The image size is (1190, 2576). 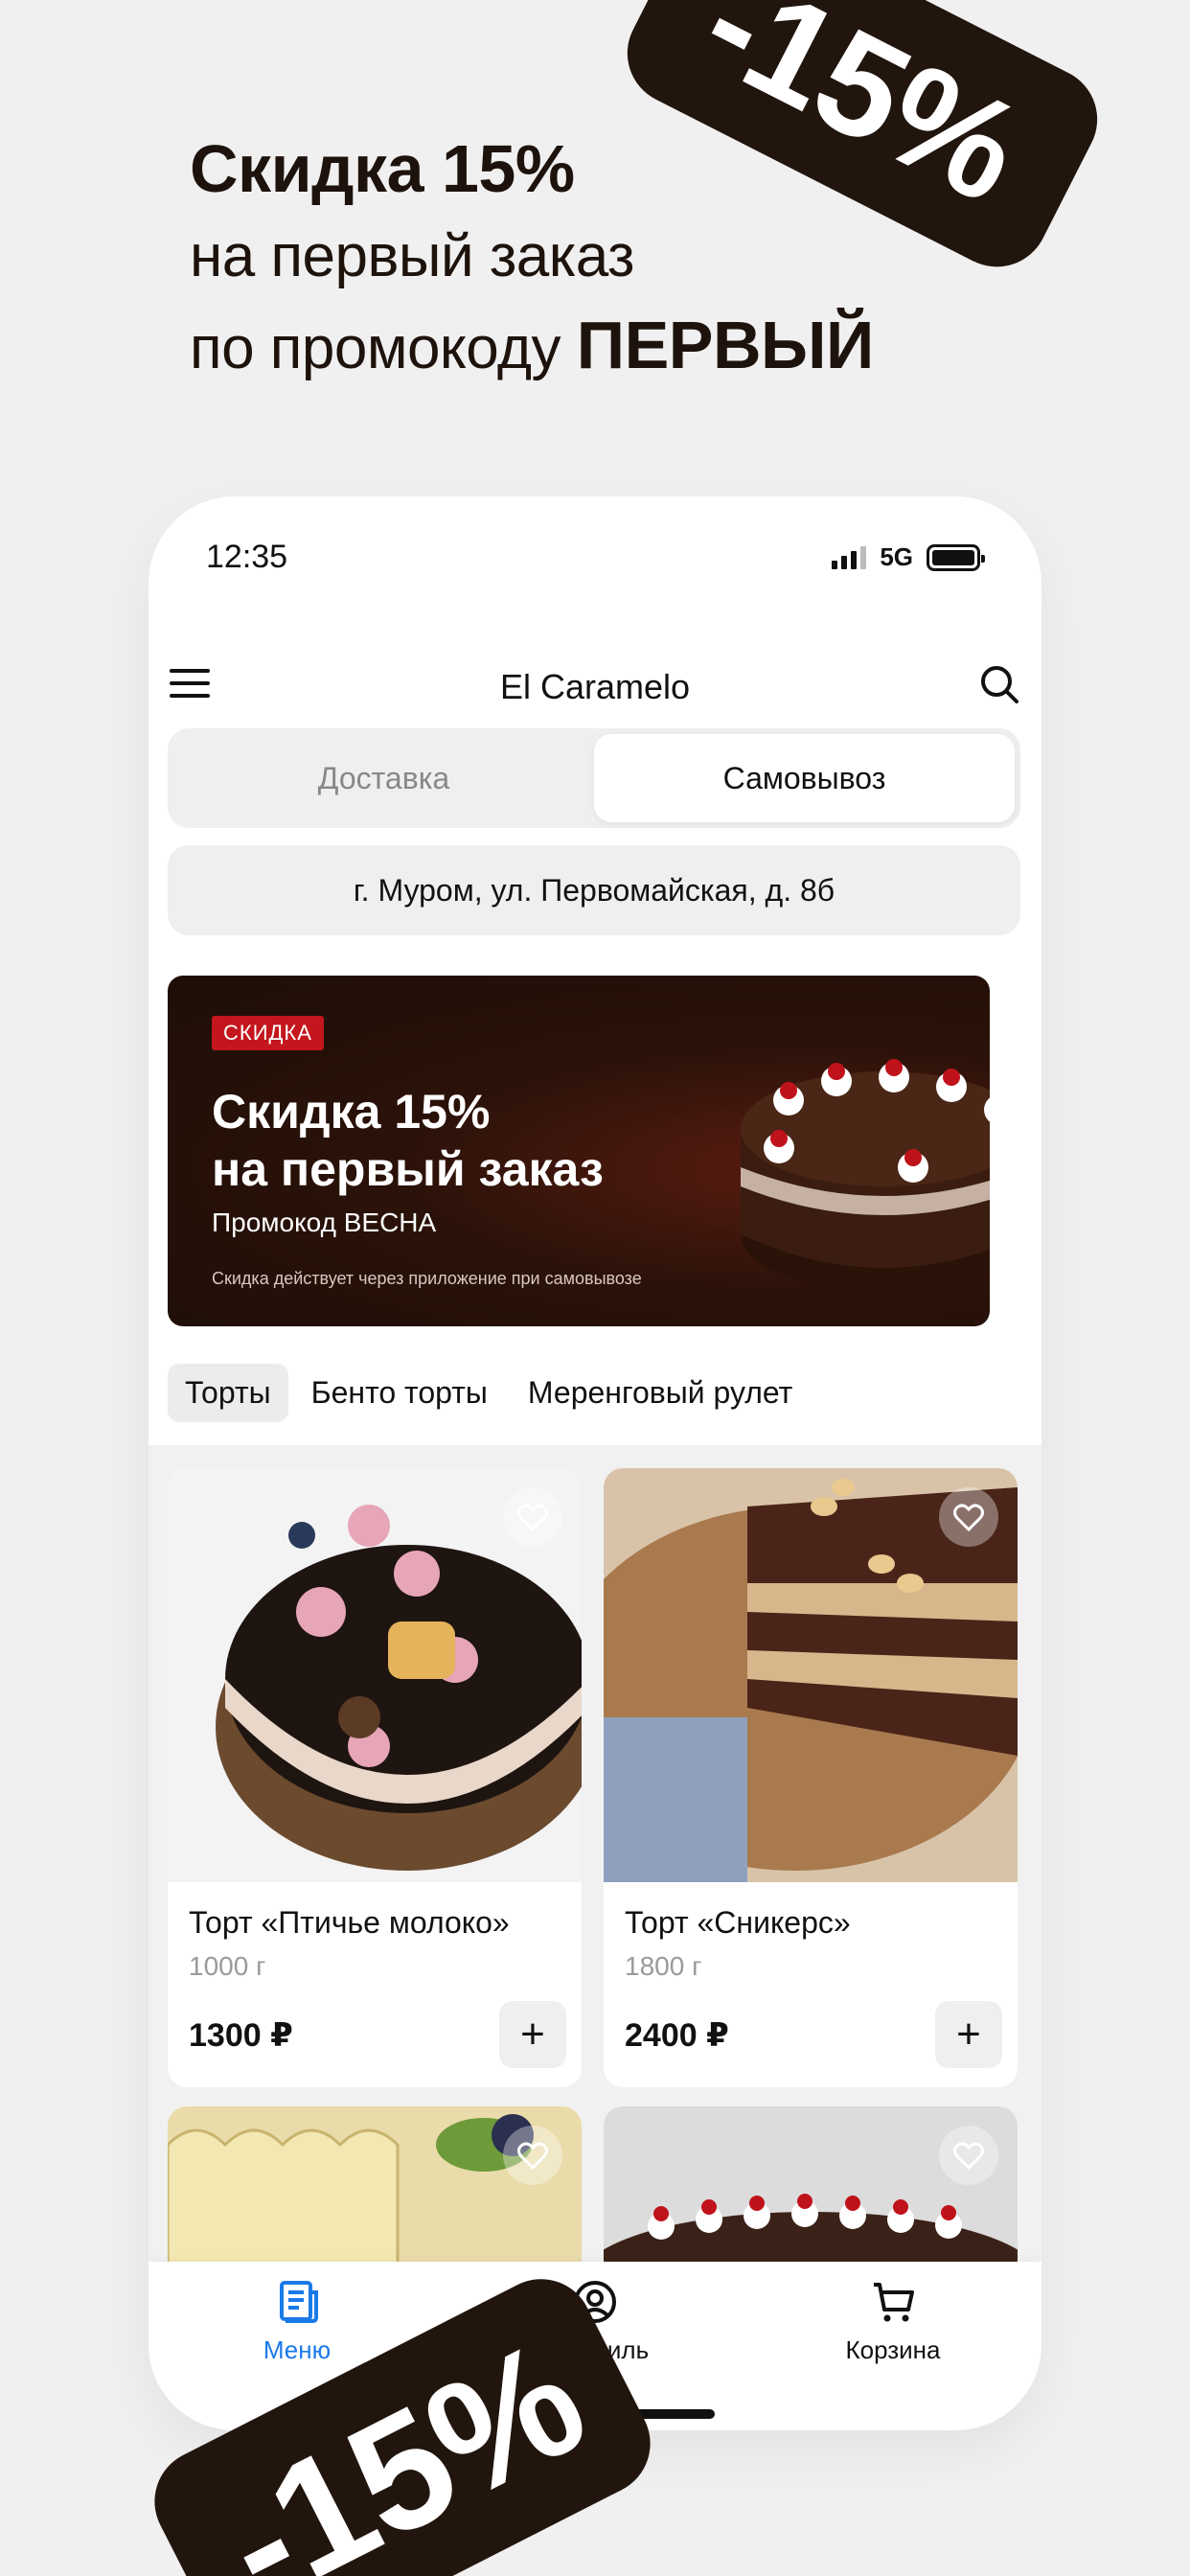 I want to click on promo-line-2: на первый заказ, so click(x=412, y=256).